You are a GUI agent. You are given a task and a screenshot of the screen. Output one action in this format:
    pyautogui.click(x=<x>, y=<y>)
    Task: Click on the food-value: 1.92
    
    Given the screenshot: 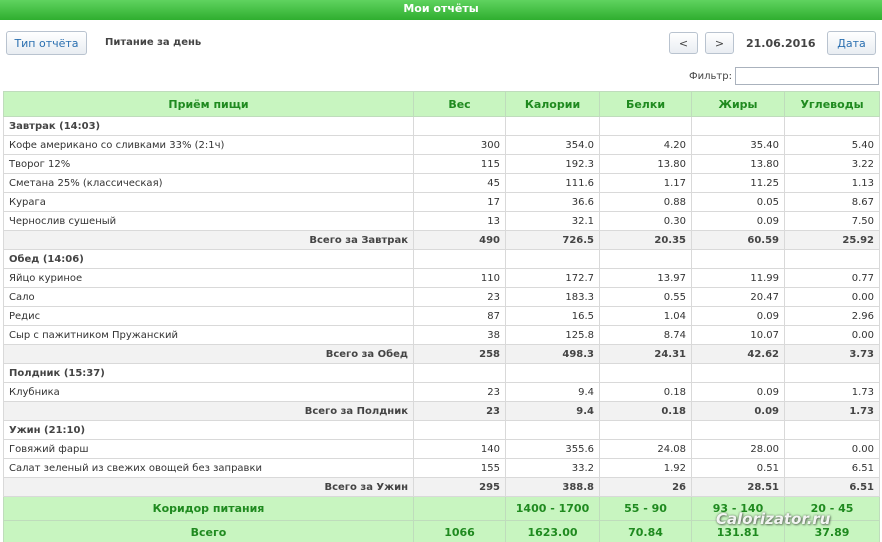 What is the action you would take?
    pyautogui.click(x=645, y=468)
    